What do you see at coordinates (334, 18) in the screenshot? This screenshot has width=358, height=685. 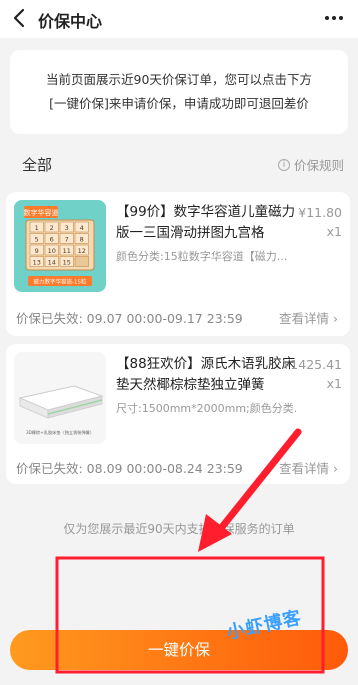 I see `more-dots-icon` at bounding box center [334, 18].